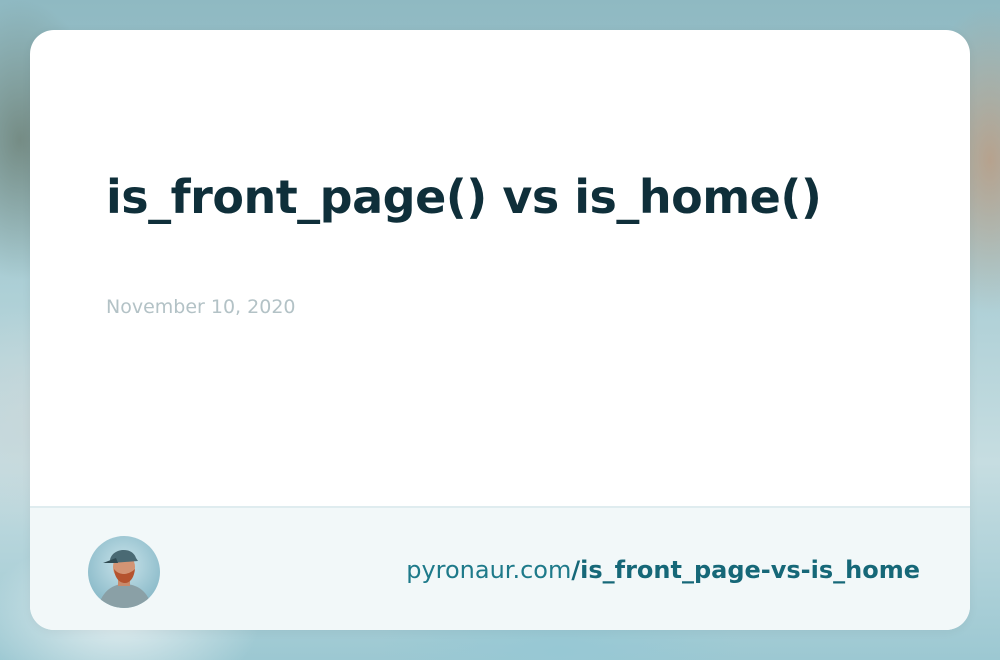 Image resolution: width=1000 pixels, height=660 pixels. I want to click on post-date: November 10, 2020, so click(201, 307).